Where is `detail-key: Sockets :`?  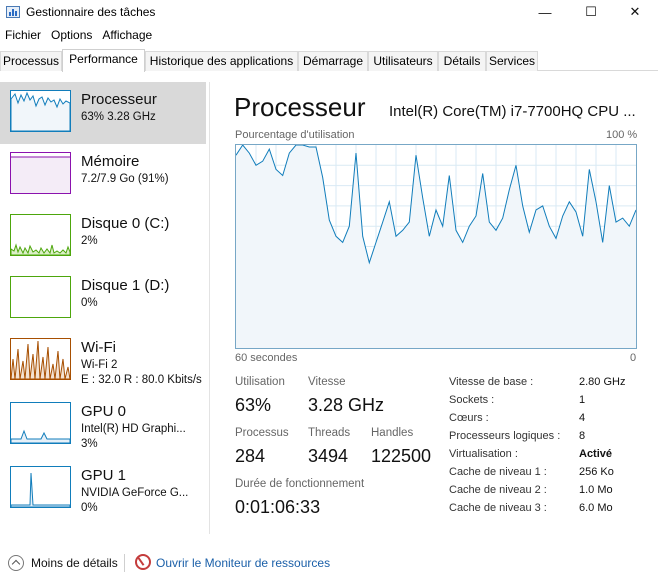 detail-key: Sockets : is located at coordinates (472, 400).